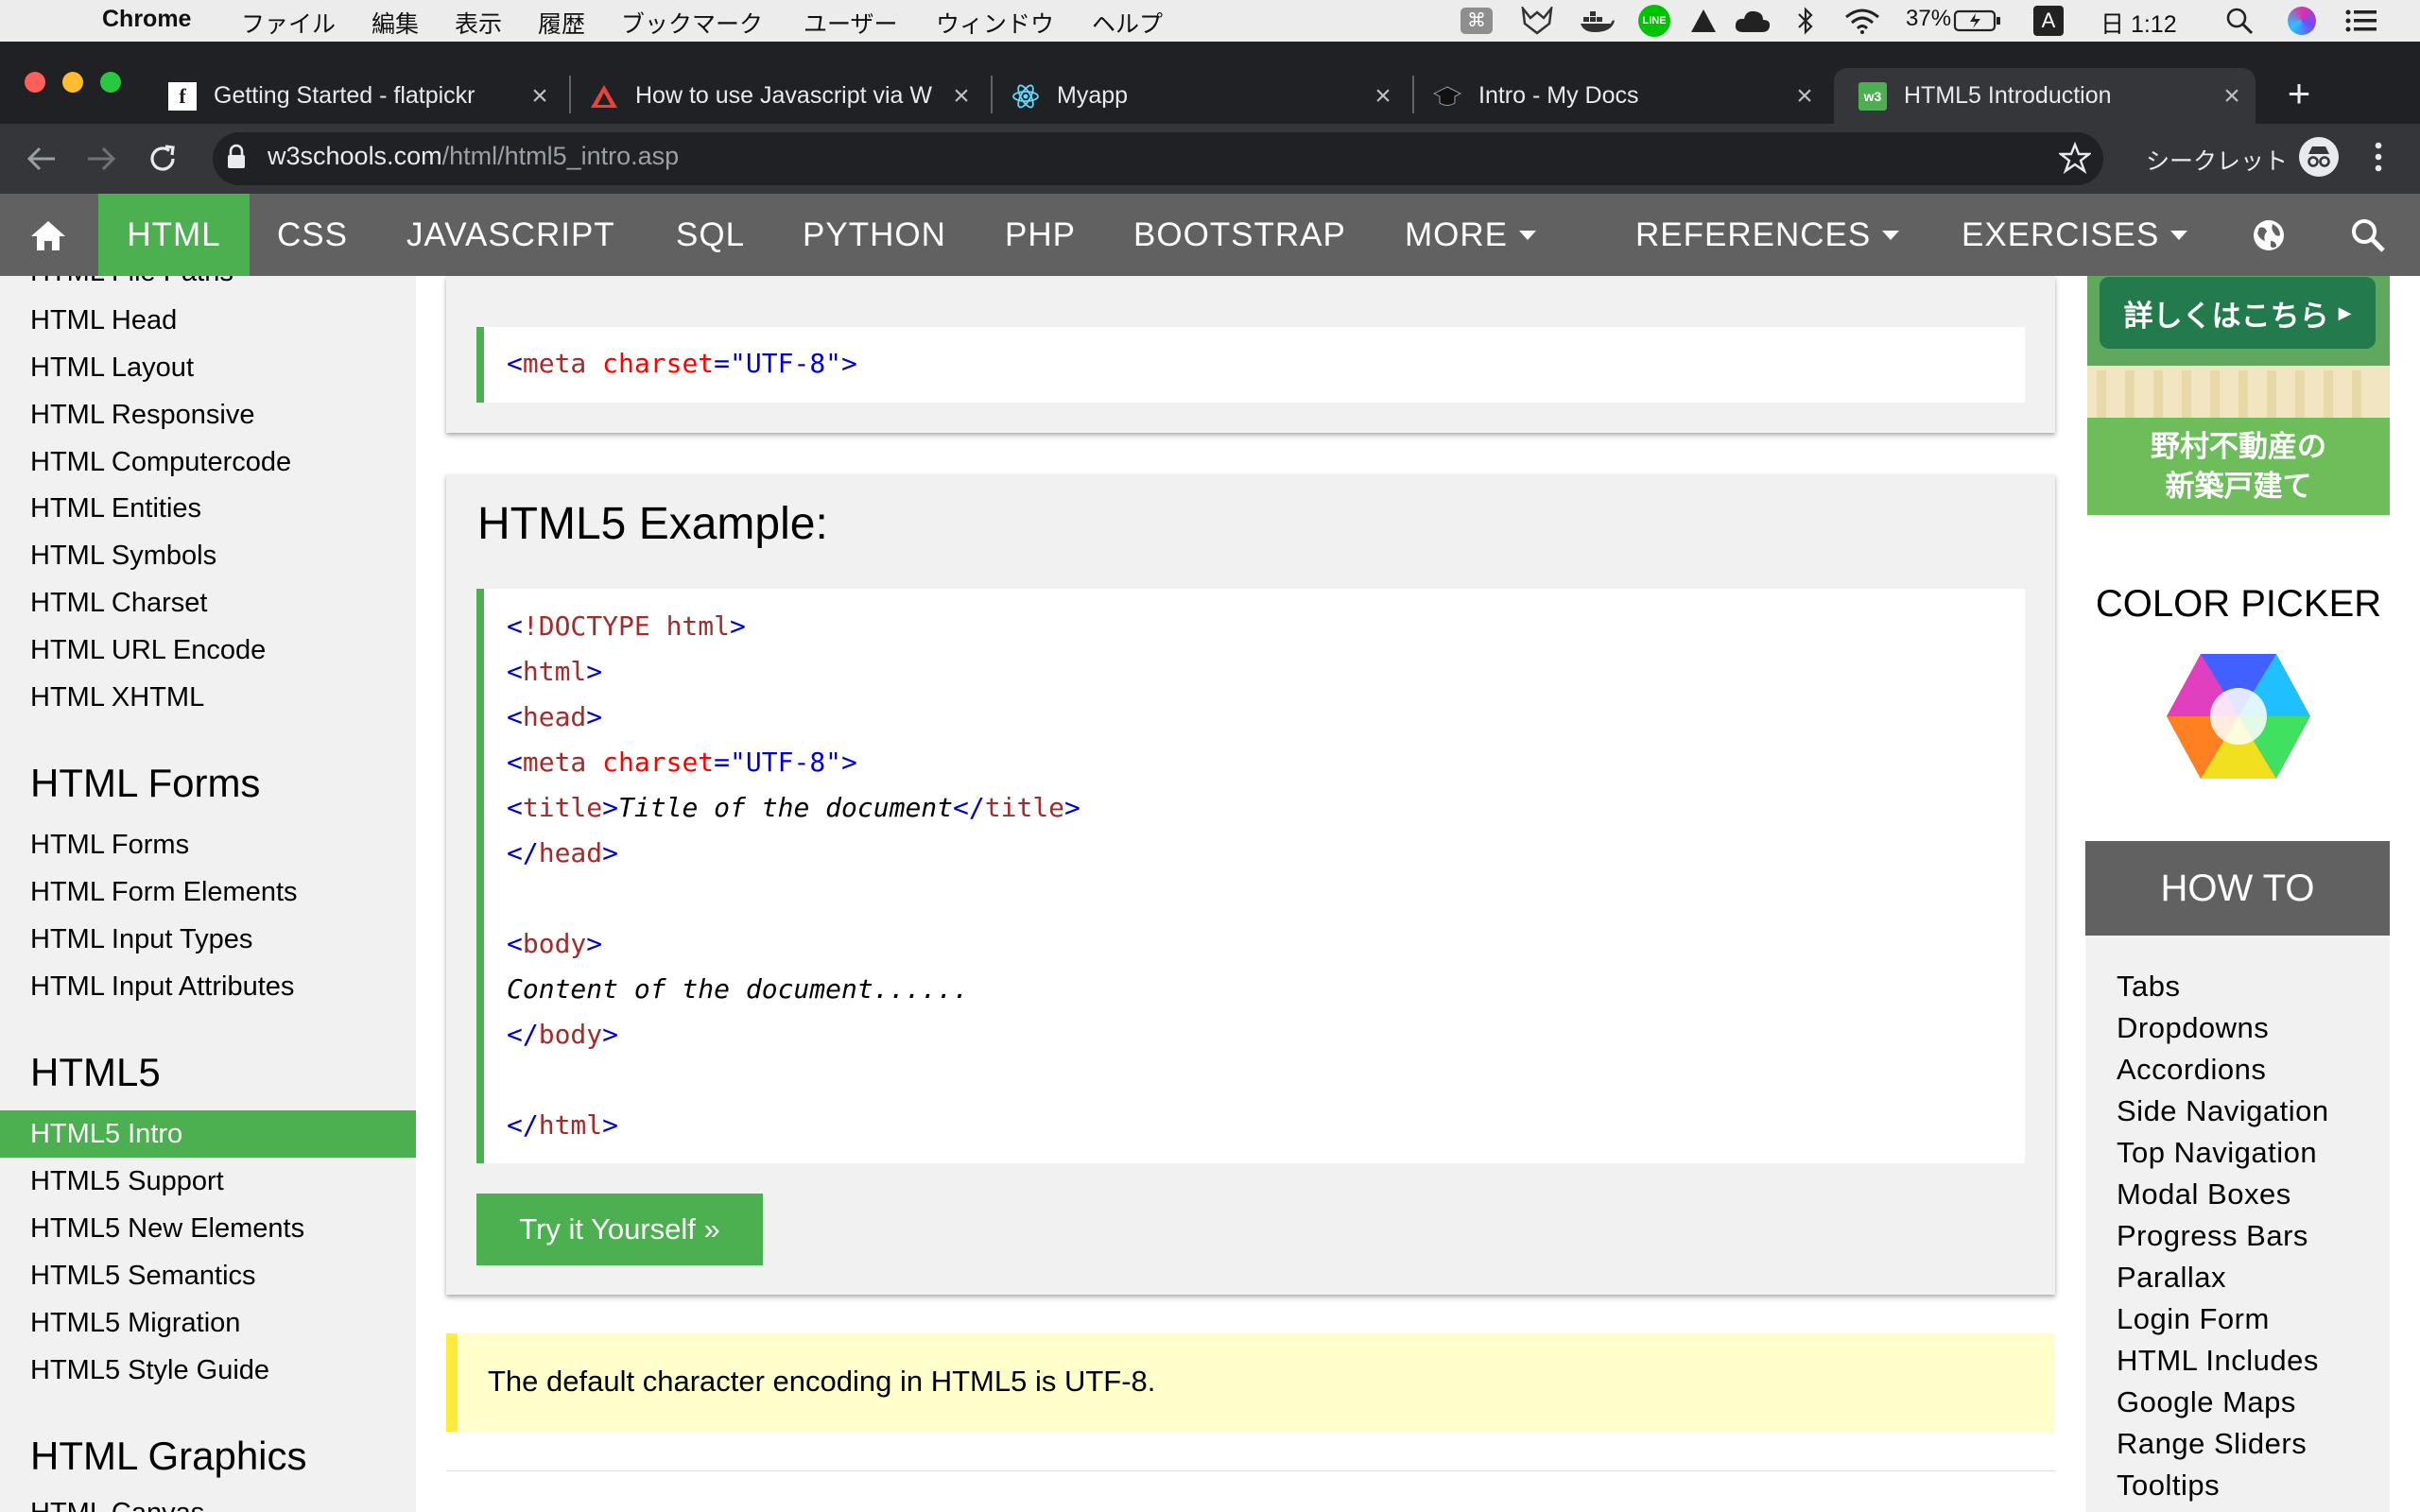 The height and width of the screenshot is (1512, 2420). Describe the element at coordinates (395, 23) in the screenshot. I see `menu-edit: 編集` at that location.